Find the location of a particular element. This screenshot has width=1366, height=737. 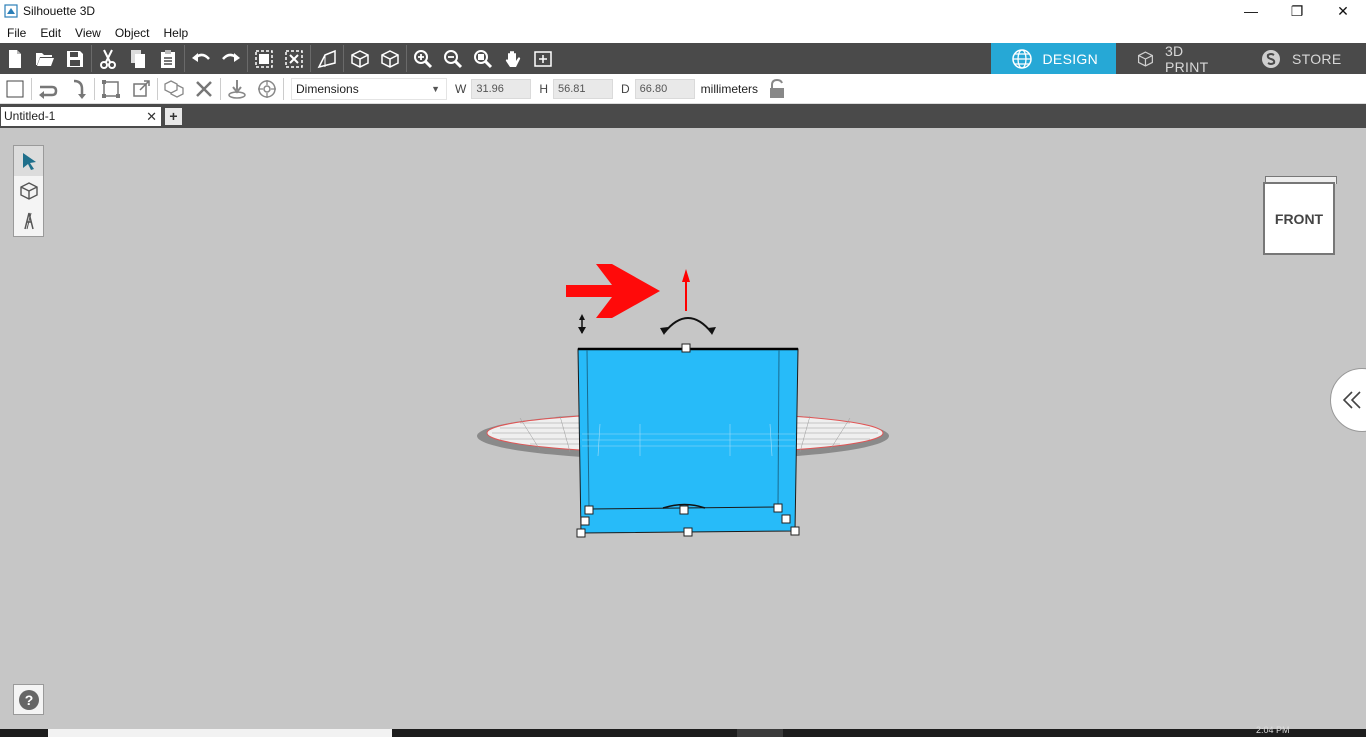

select-tool-button is located at coordinates (28, 161).